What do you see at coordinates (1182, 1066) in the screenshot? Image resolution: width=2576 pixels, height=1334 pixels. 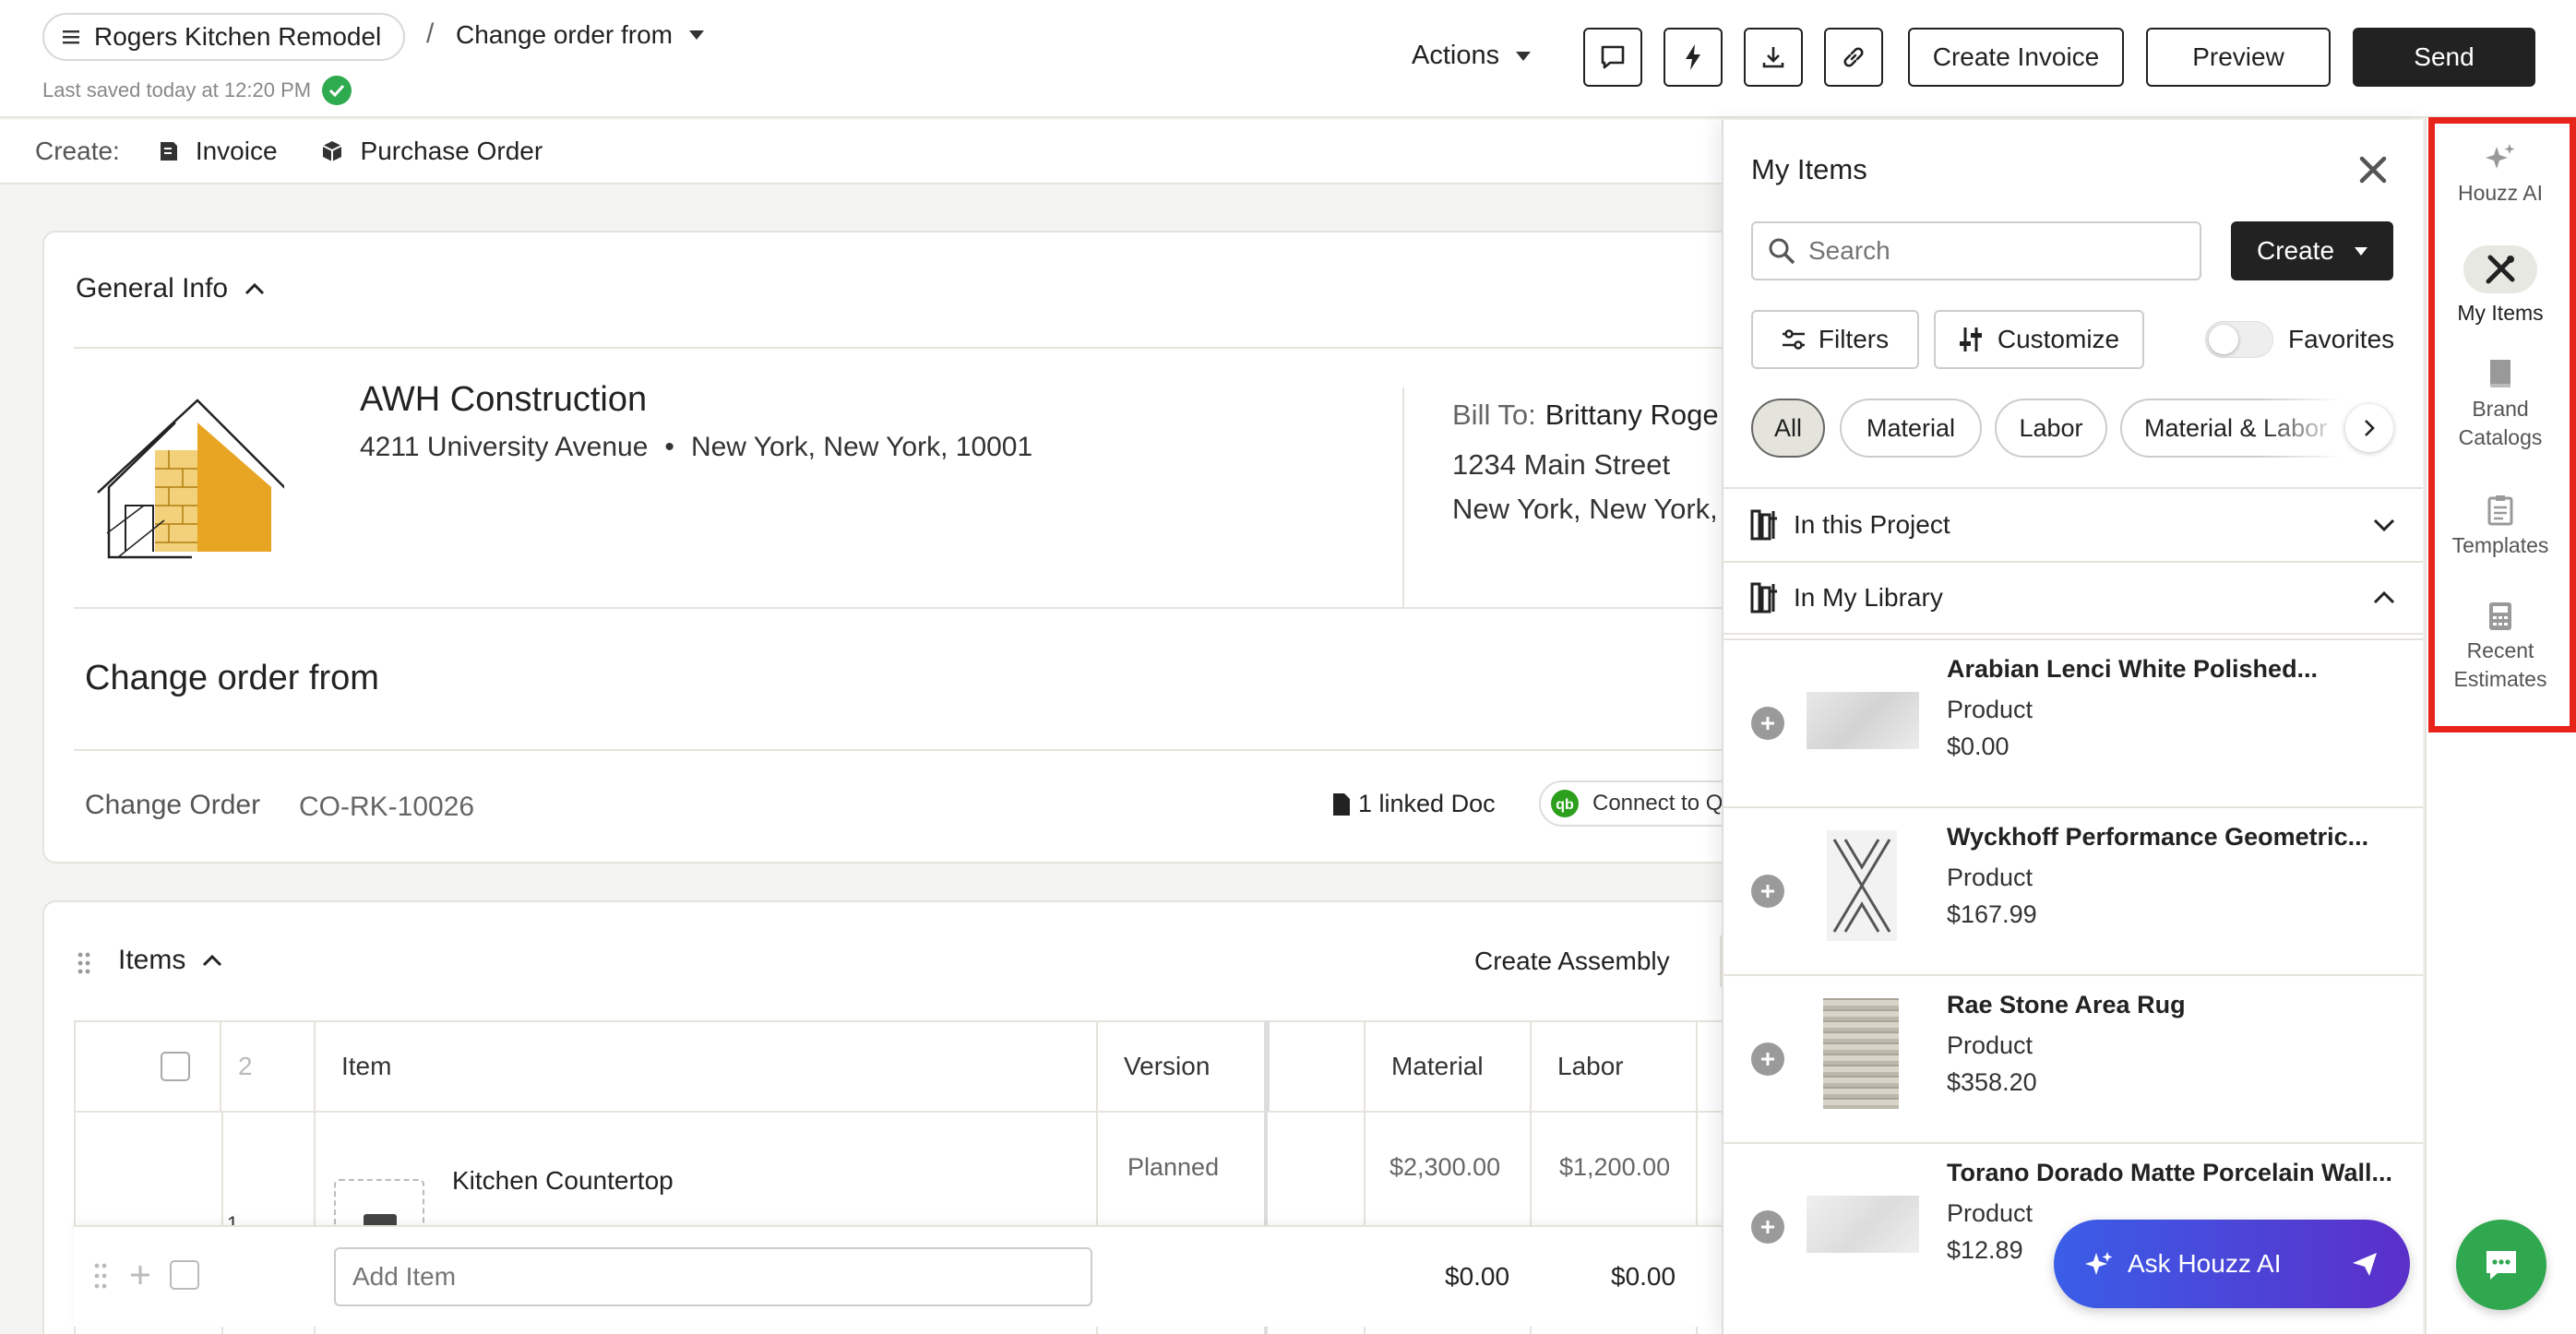 I see `column-header-version: Version` at bounding box center [1182, 1066].